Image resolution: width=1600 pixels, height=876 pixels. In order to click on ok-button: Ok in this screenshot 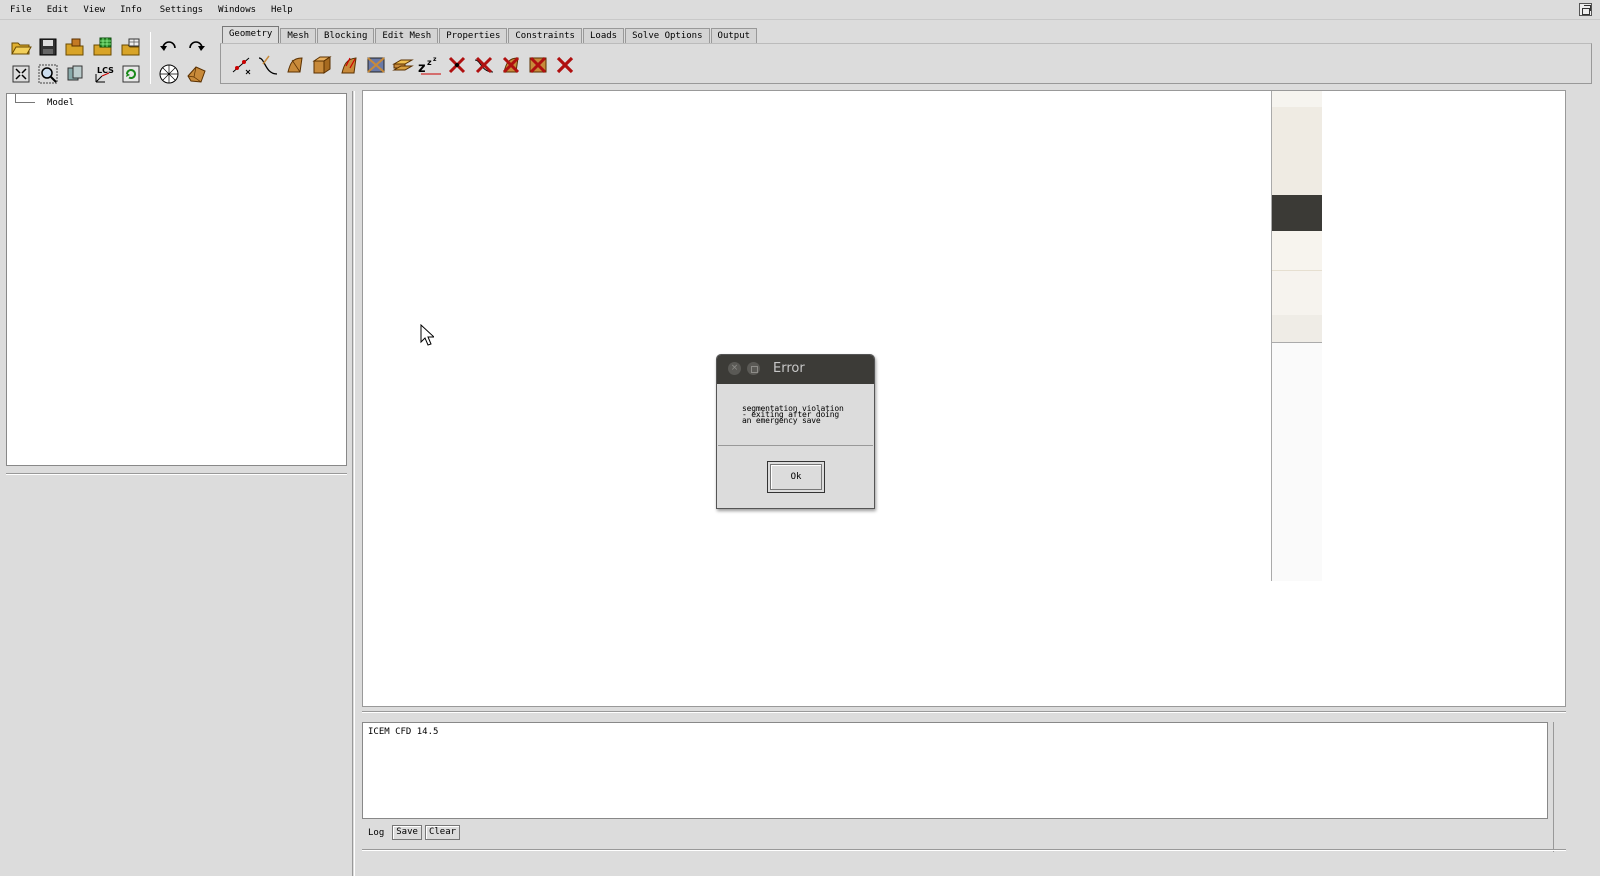, I will do `click(796, 477)`.